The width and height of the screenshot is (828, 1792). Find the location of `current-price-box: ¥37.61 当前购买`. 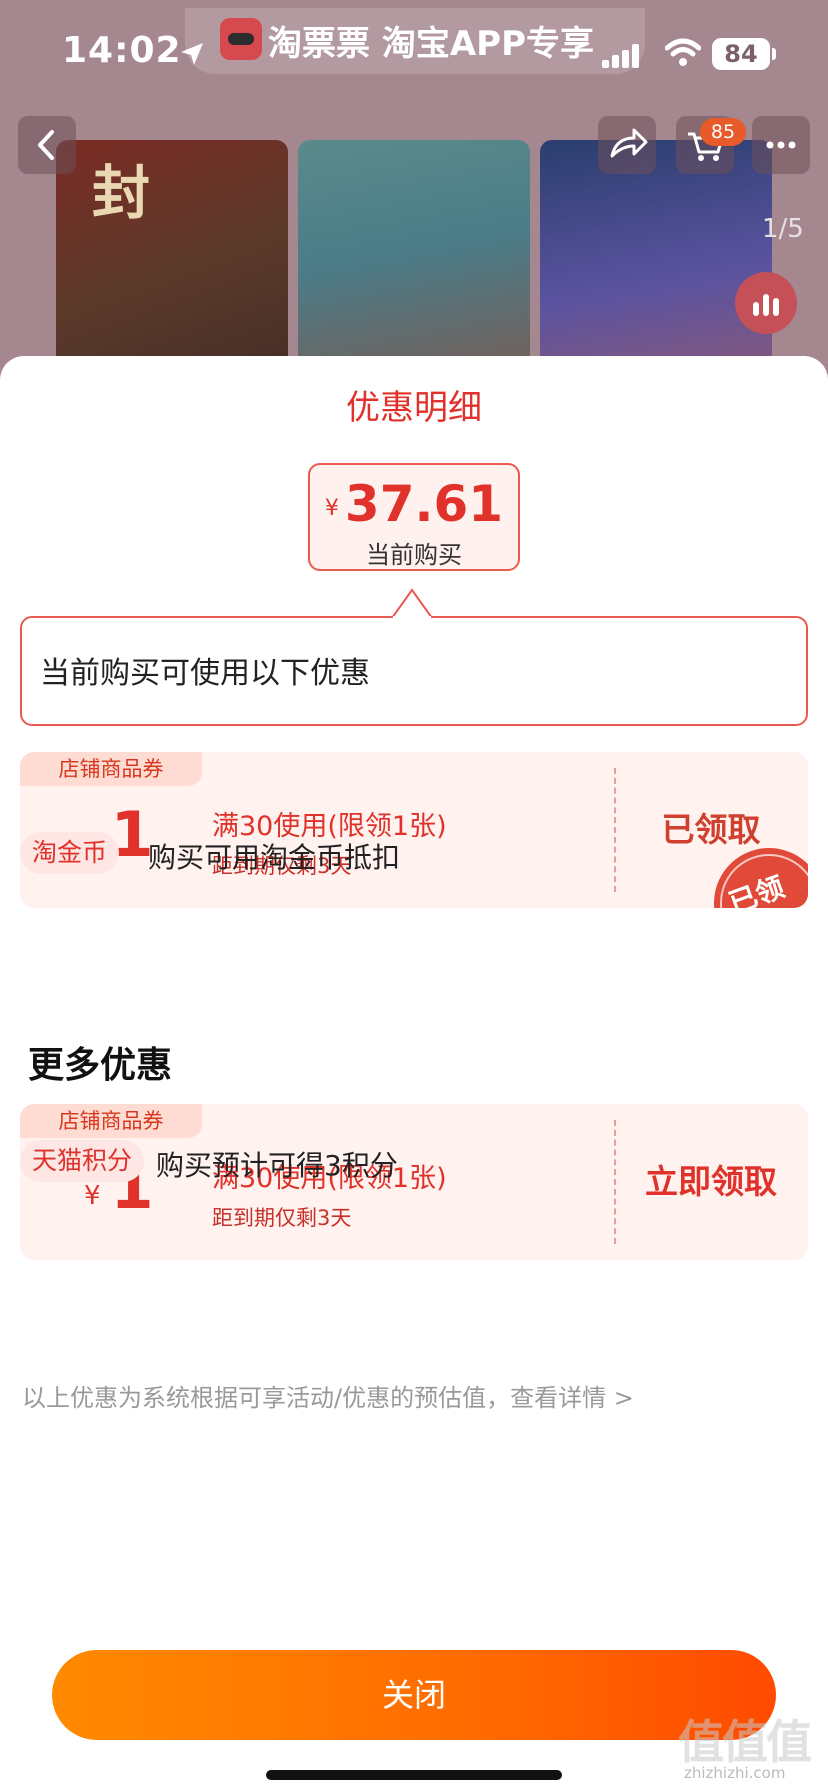

current-price-box: ¥37.61 当前购买 is located at coordinates (414, 517).